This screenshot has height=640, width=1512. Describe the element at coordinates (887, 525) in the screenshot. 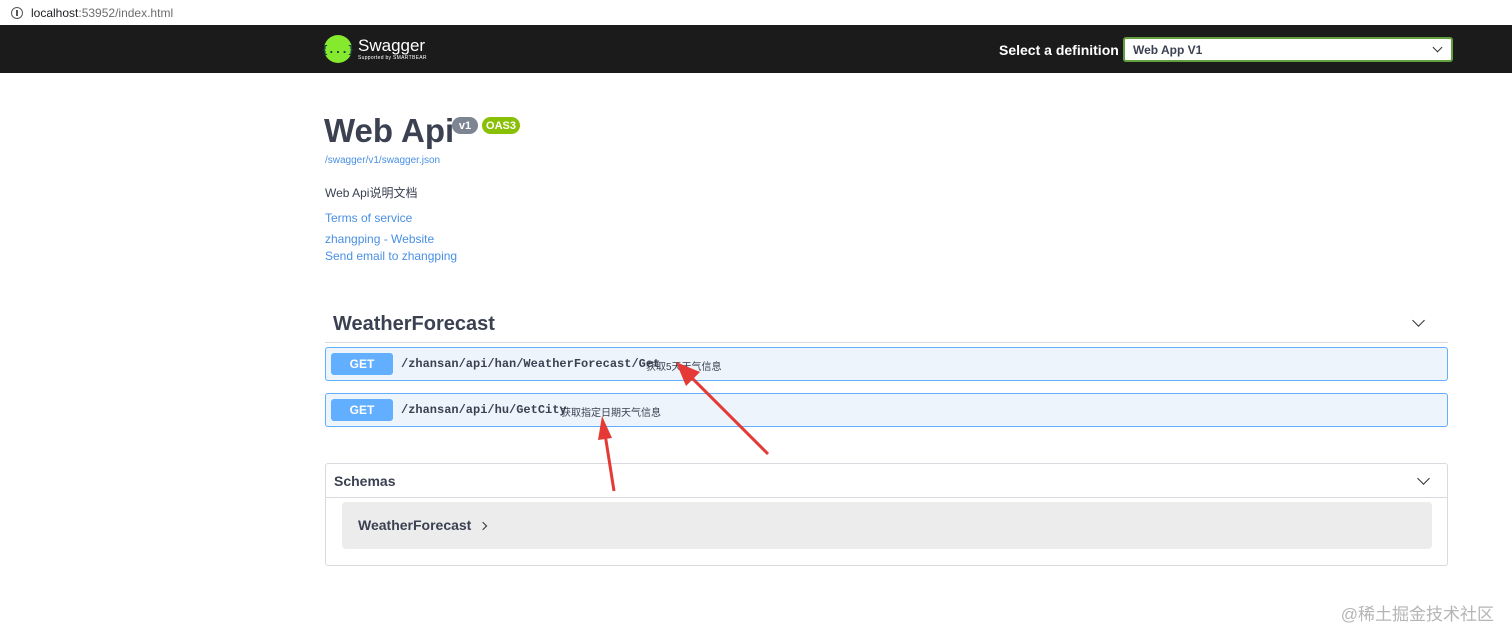

I see `model-weatherforecast: WeatherForecast` at that location.